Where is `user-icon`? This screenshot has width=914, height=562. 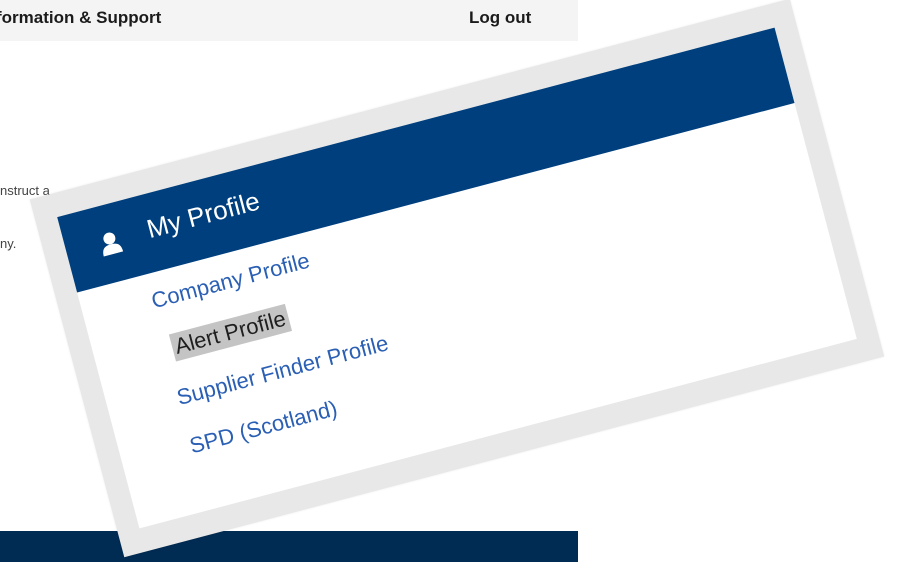
user-icon is located at coordinates (110, 243).